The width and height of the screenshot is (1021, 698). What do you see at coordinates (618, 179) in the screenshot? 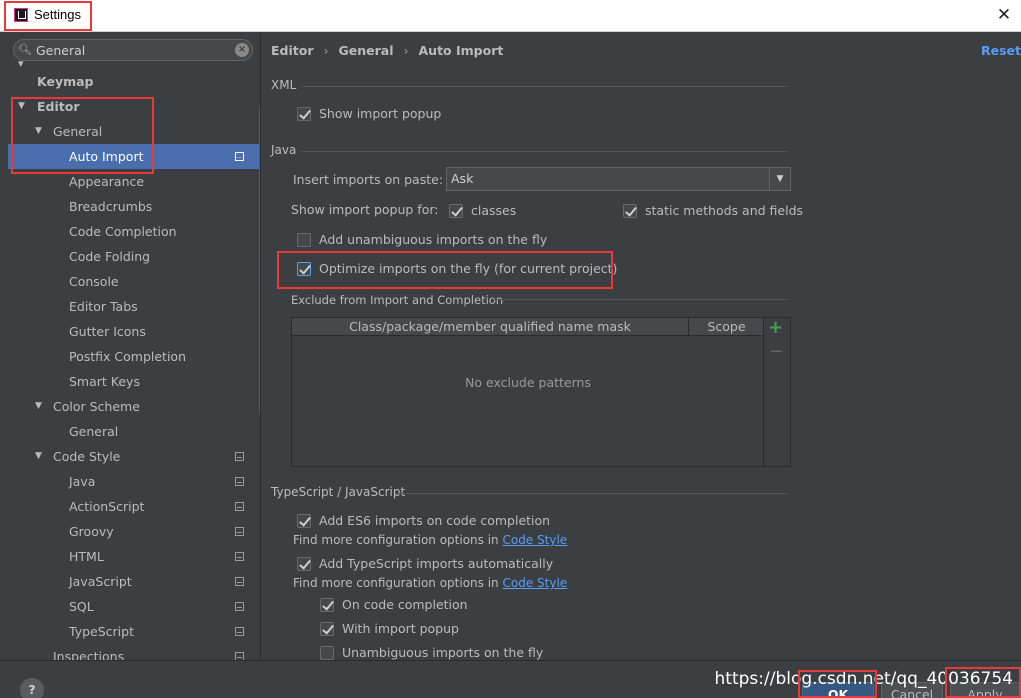
I see `insert-imports-dropdown: Ask ▼` at bounding box center [618, 179].